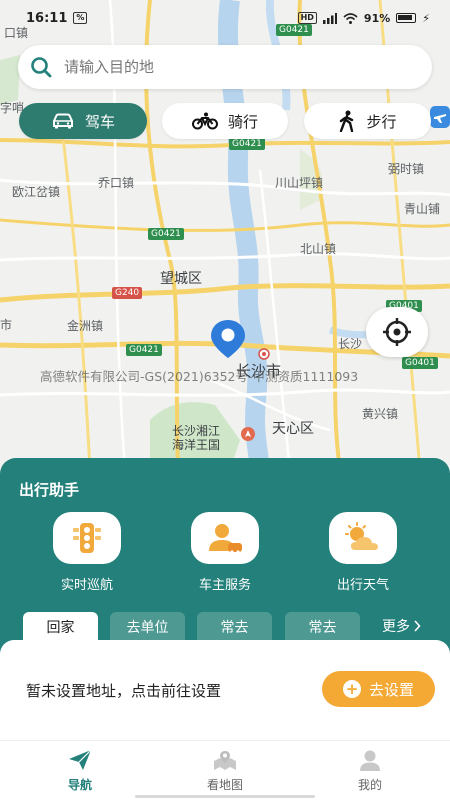  I want to click on nav-profile: 我的, so click(370, 771).